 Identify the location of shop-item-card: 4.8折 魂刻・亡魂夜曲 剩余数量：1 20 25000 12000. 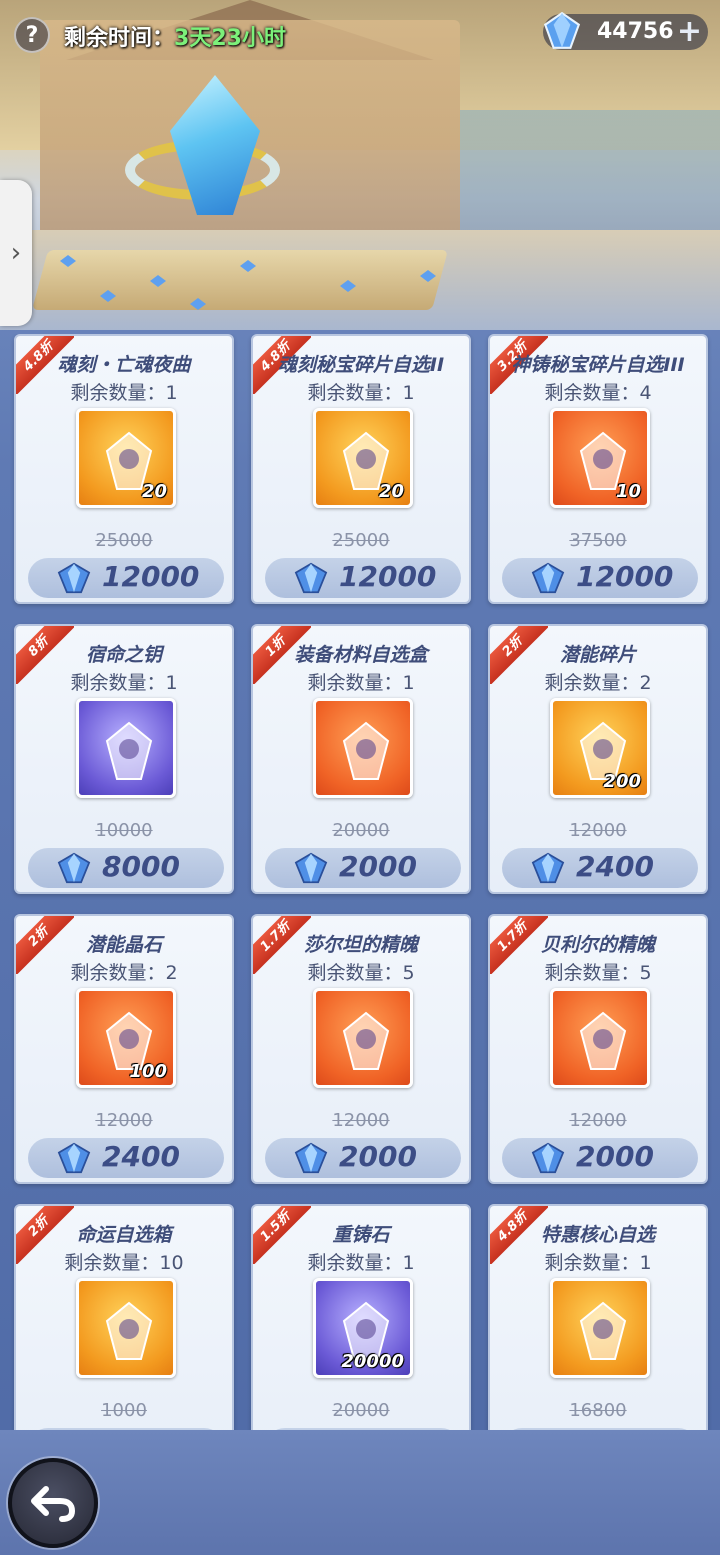
(124, 469).